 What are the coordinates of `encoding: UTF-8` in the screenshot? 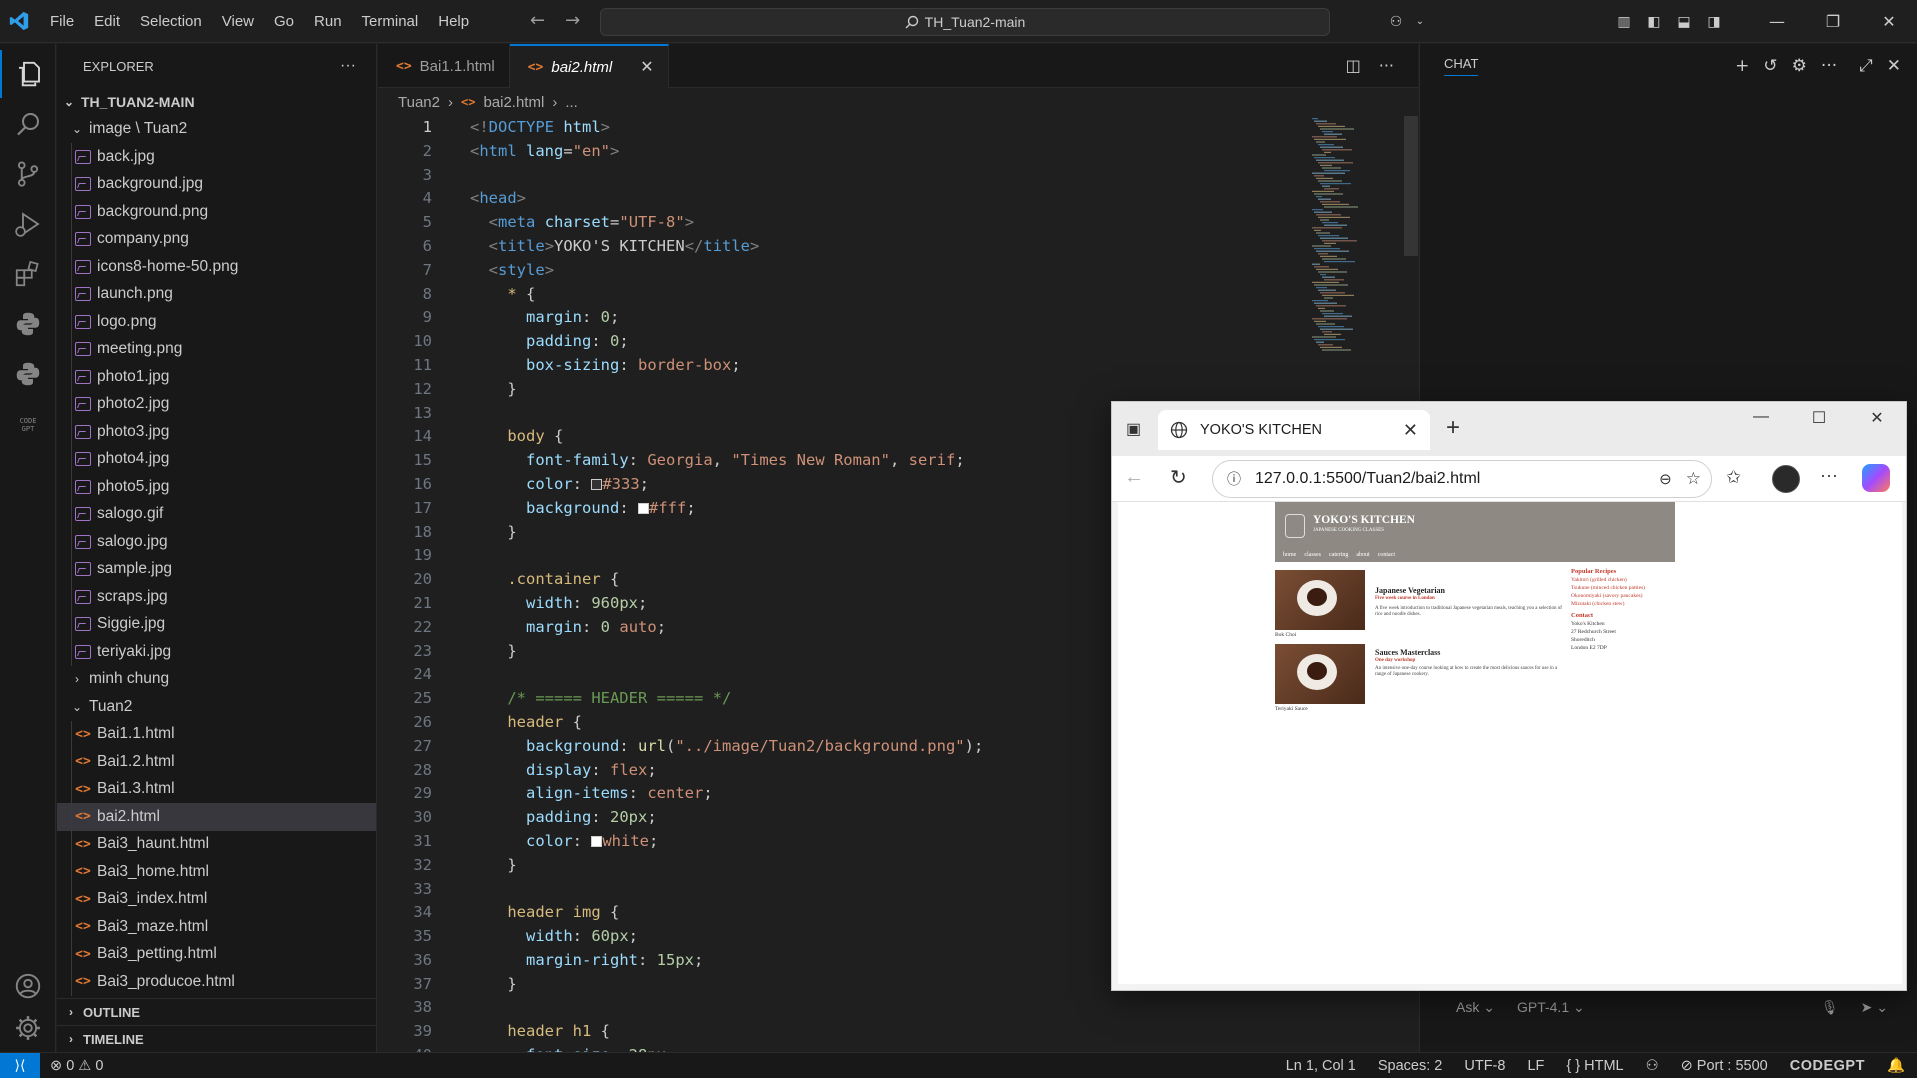 It's located at (1484, 1066).